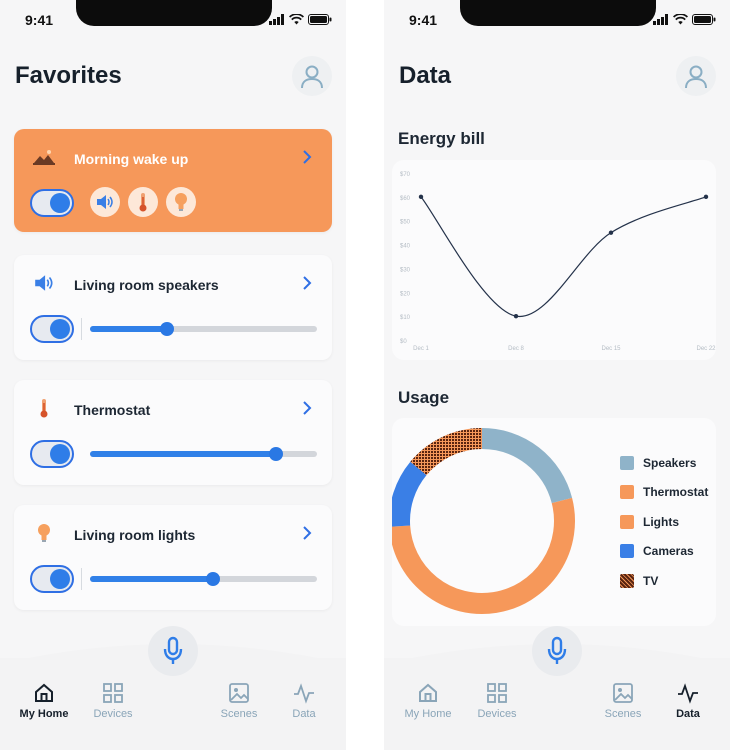 The width and height of the screenshot is (730, 750). What do you see at coordinates (611, 349) in the screenshot?
I see `x-tick-label: Dec 15` at bounding box center [611, 349].